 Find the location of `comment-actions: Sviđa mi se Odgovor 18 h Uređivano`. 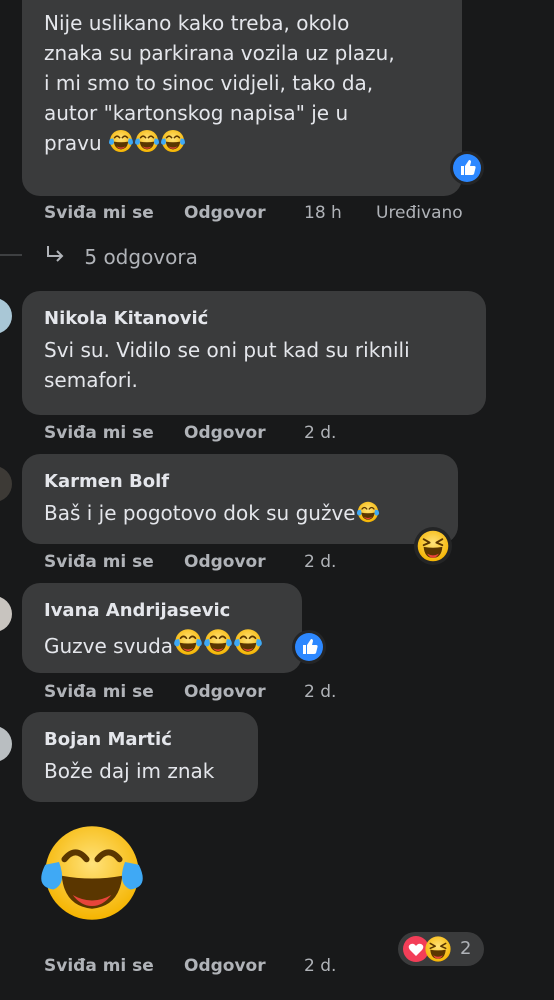

comment-actions: Sviđa mi se Odgovor 18 h Uređivano is located at coordinates (294, 214).